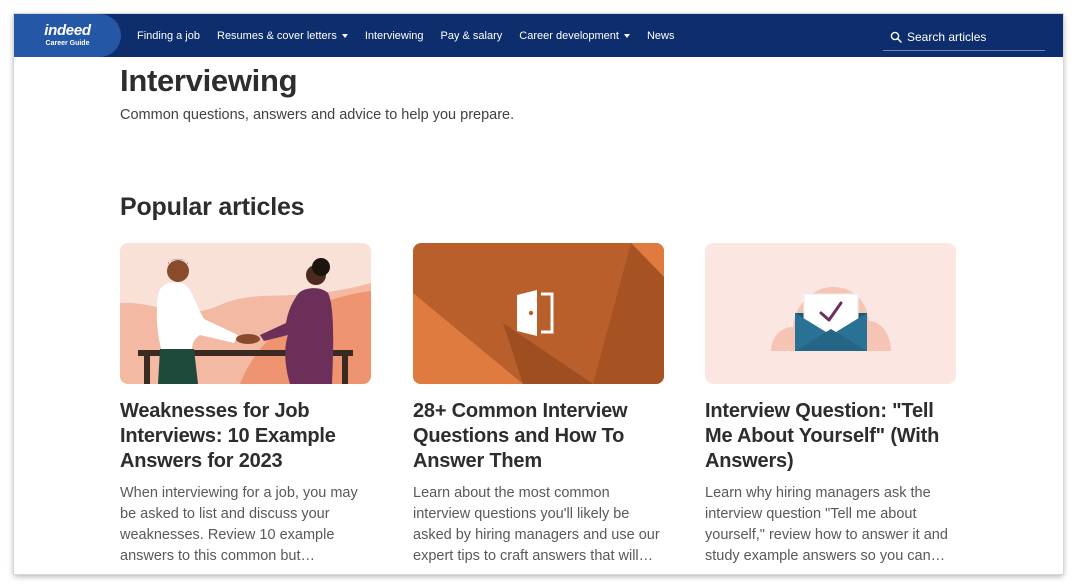  I want to click on search-icon, so click(896, 37).